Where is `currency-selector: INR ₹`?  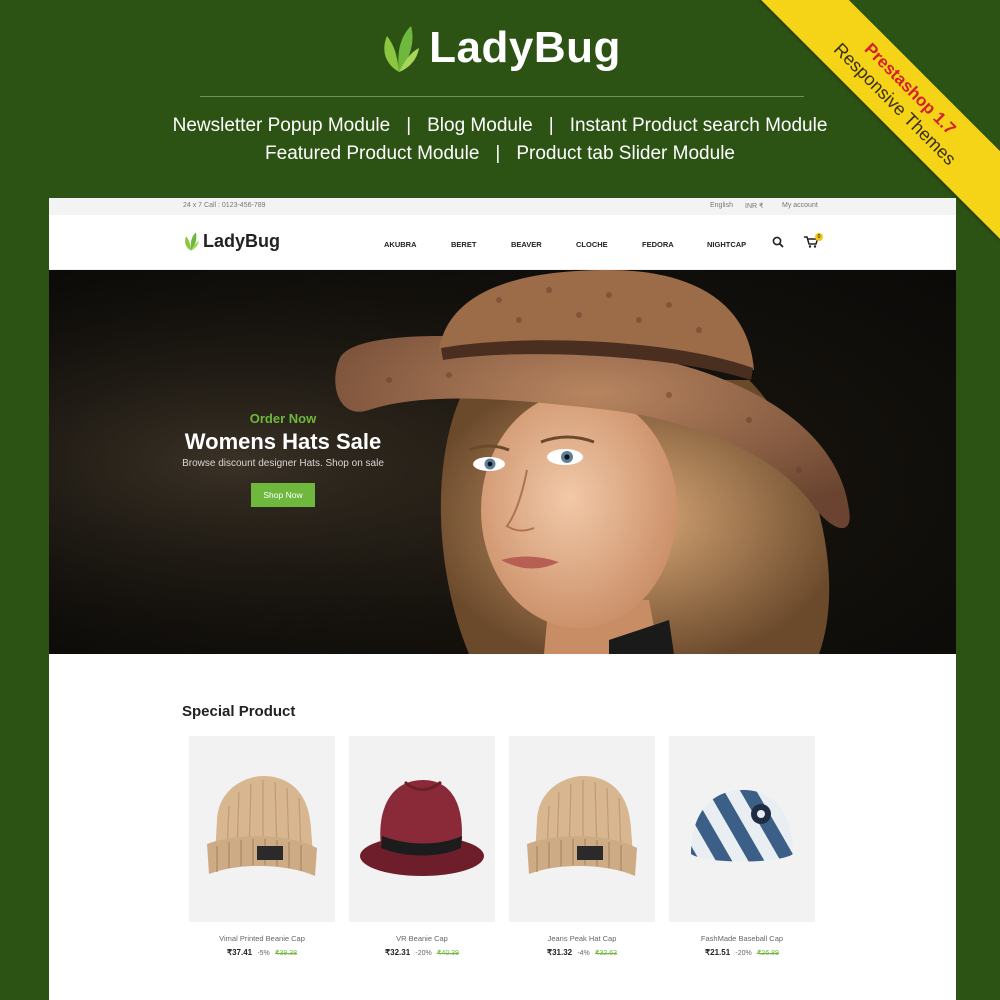 currency-selector: INR ₹ is located at coordinates (754, 206).